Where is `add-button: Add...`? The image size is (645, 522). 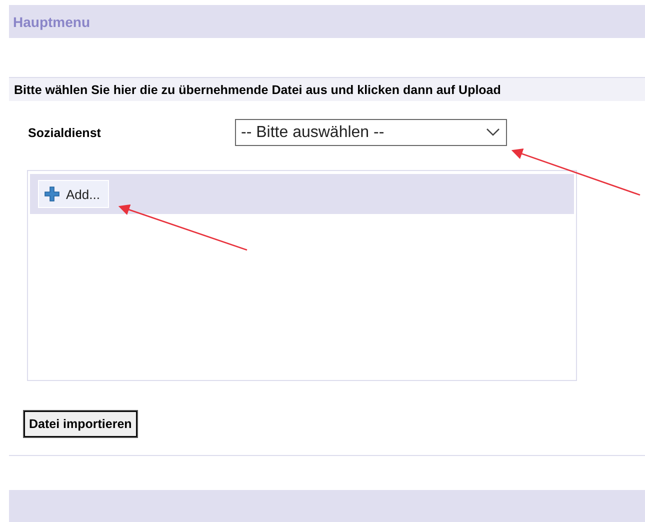 add-button: Add... is located at coordinates (73, 194).